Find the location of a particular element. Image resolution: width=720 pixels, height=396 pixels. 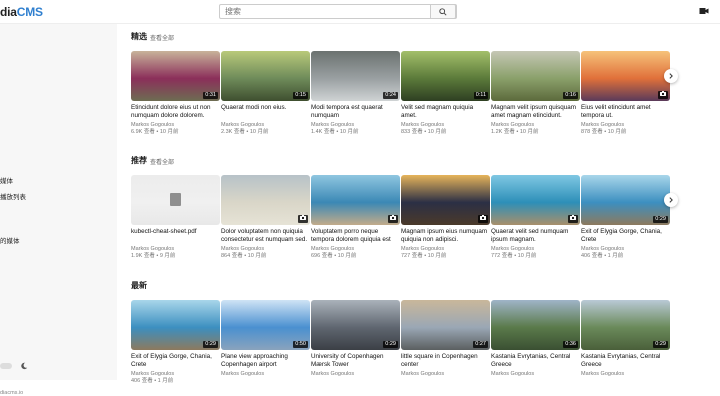

media-title: Modi tempora est quaerat numquam is located at coordinates (355, 112).